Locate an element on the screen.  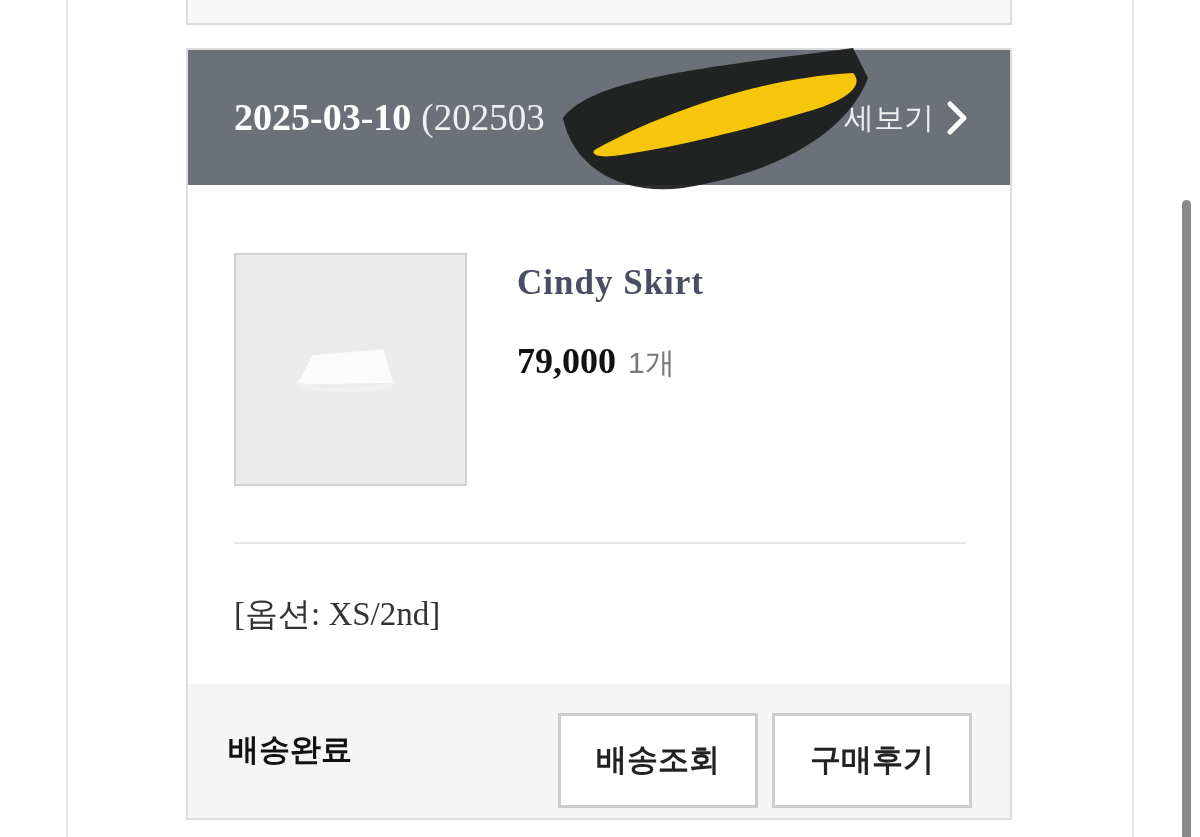
product-name: Cindy Skirt is located at coordinates (611, 283).